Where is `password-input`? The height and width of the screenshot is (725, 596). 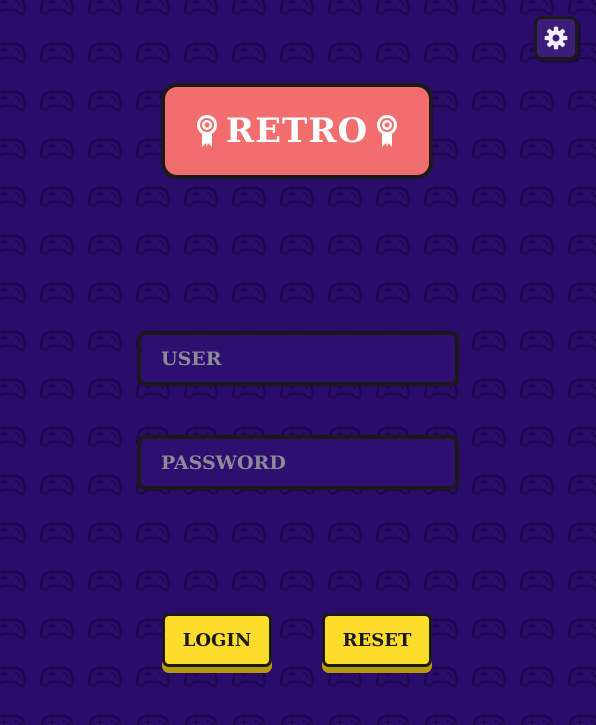
password-input is located at coordinates (298, 462).